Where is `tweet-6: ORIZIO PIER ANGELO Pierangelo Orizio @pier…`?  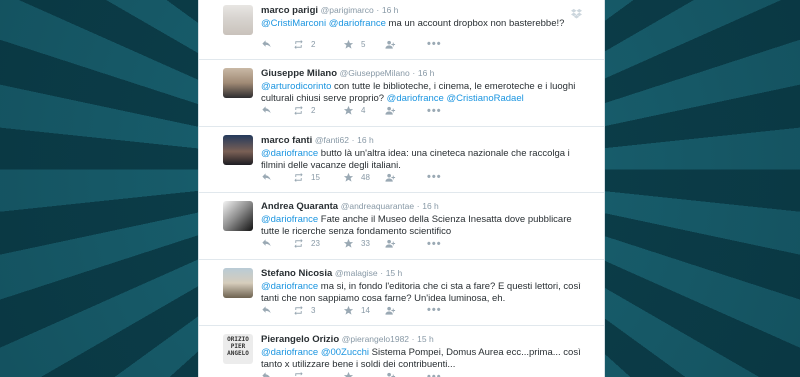 tweet-6: ORIZIO PIER ANGELO Pierangelo Orizio @pier… is located at coordinates (401, 351).